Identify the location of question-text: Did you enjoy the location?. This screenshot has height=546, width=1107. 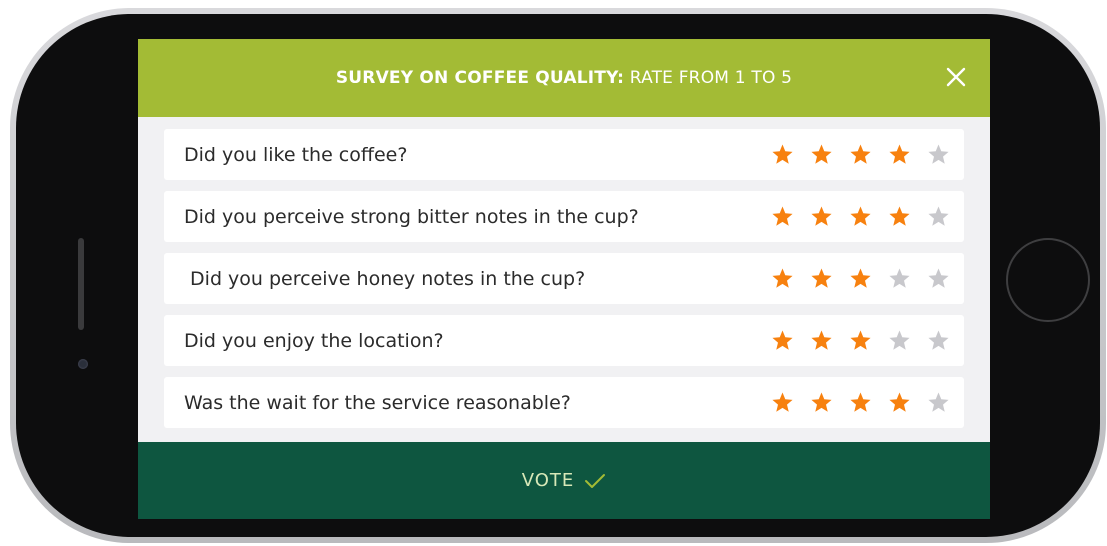
(314, 340).